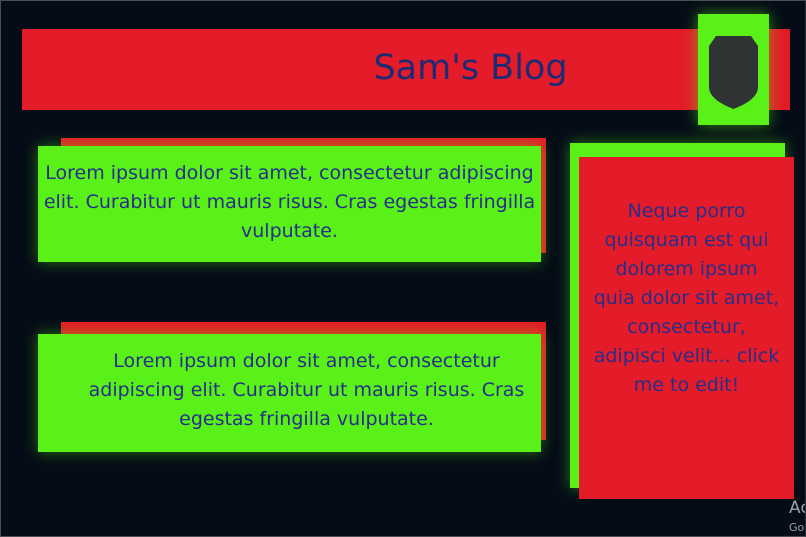 The height and width of the screenshot is (537, 806). I want to click on watermark-line-2: Go, so click(797, 527).